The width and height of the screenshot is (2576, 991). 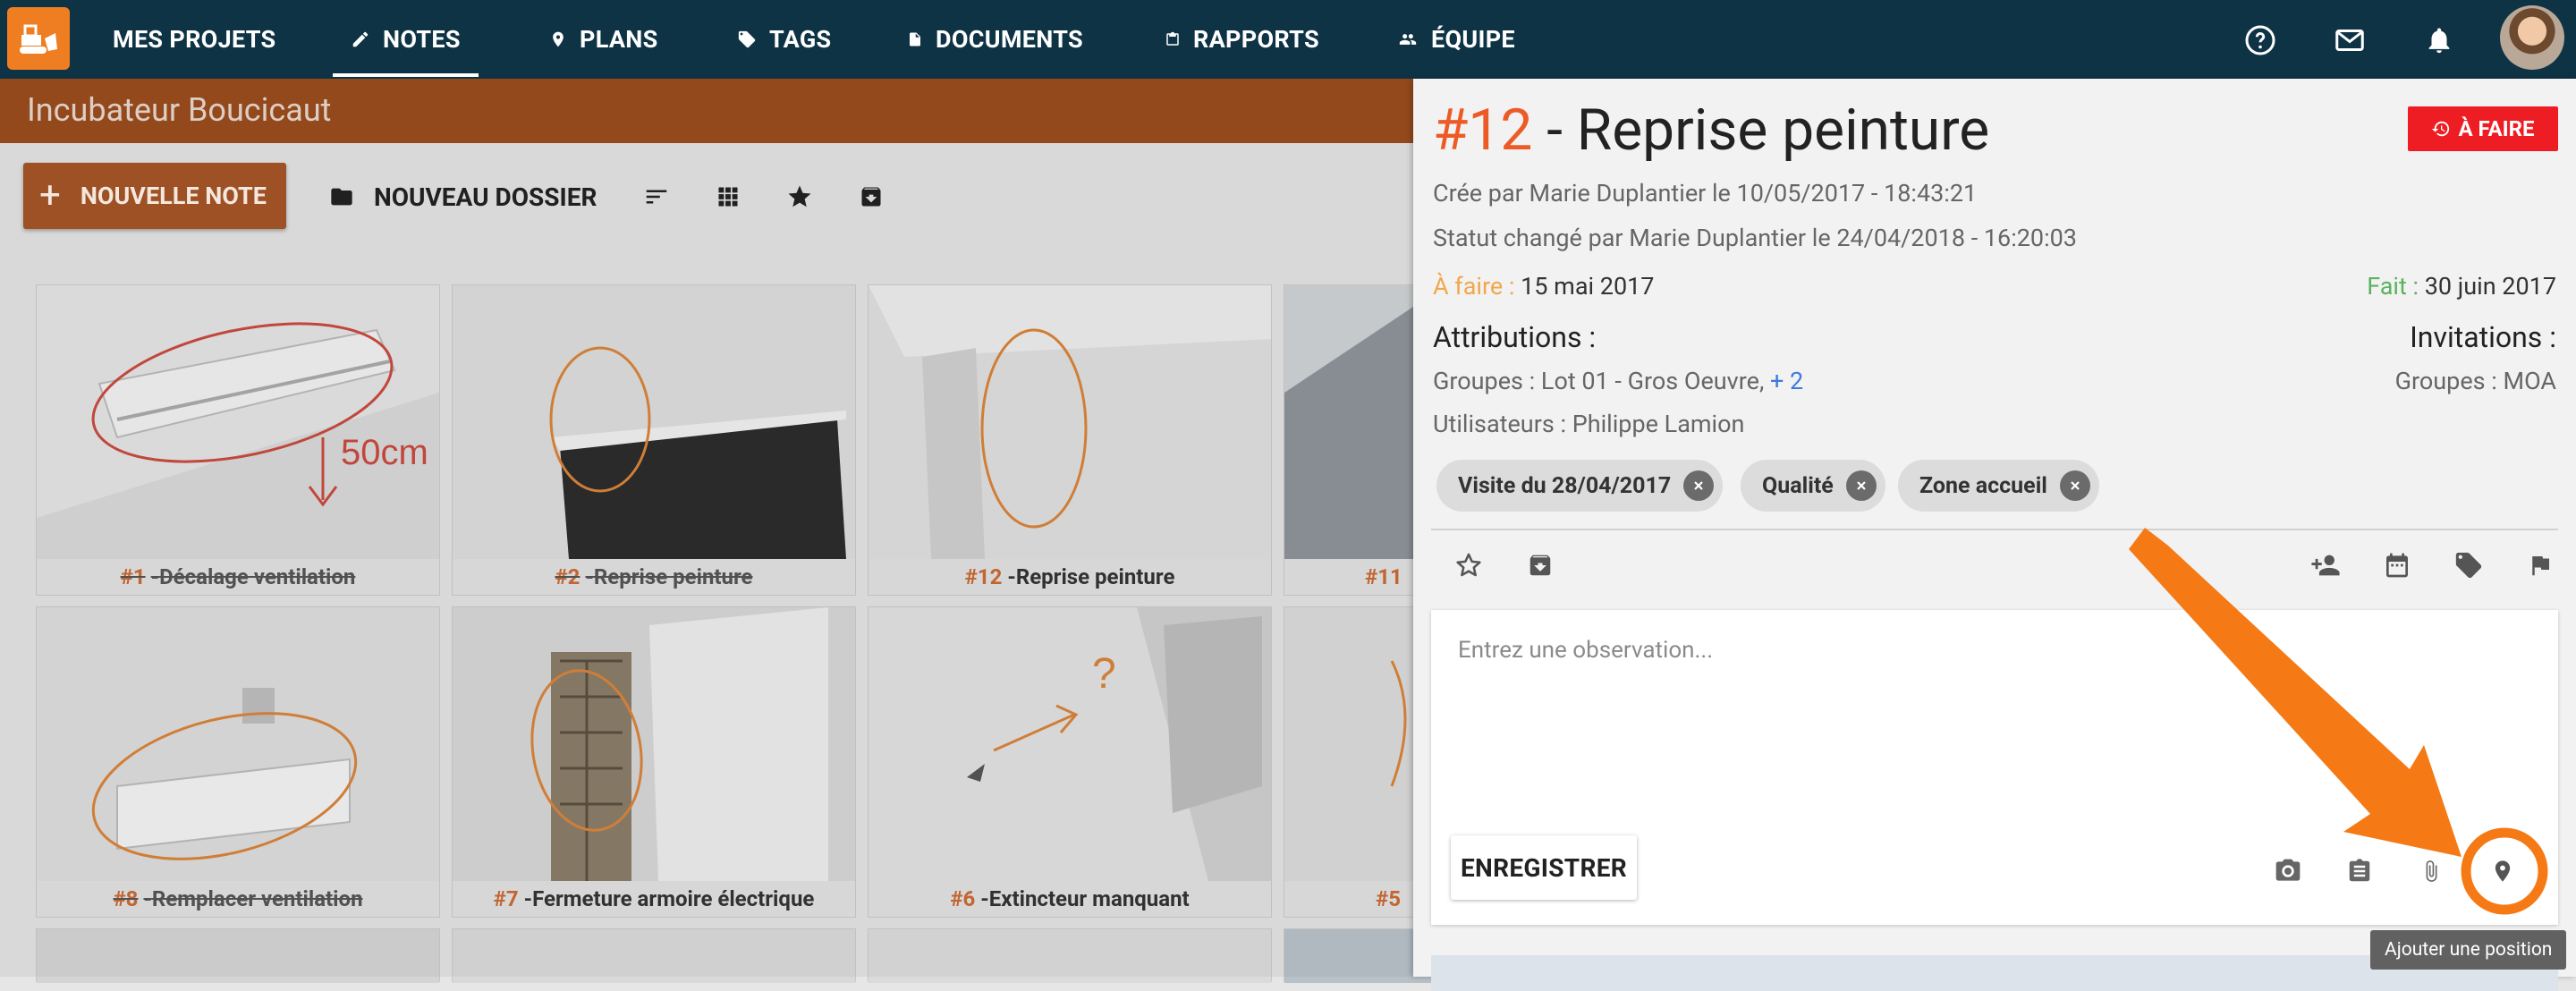 I want to click on observation-card: ENREGISTRER, so click(x=1994, y=767).